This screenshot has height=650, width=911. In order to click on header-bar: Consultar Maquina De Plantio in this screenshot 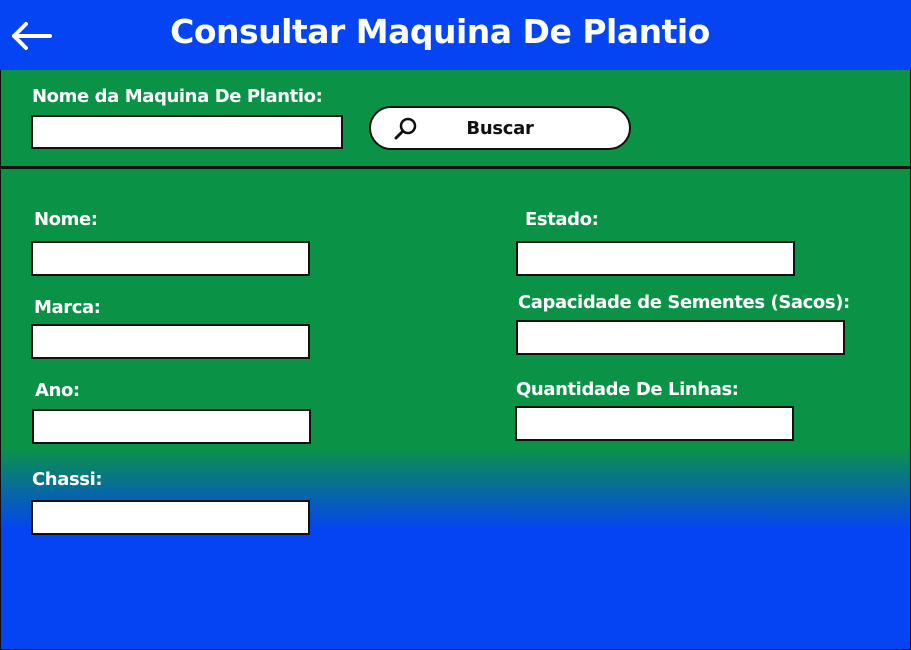, I will do `click(455, 35)`.